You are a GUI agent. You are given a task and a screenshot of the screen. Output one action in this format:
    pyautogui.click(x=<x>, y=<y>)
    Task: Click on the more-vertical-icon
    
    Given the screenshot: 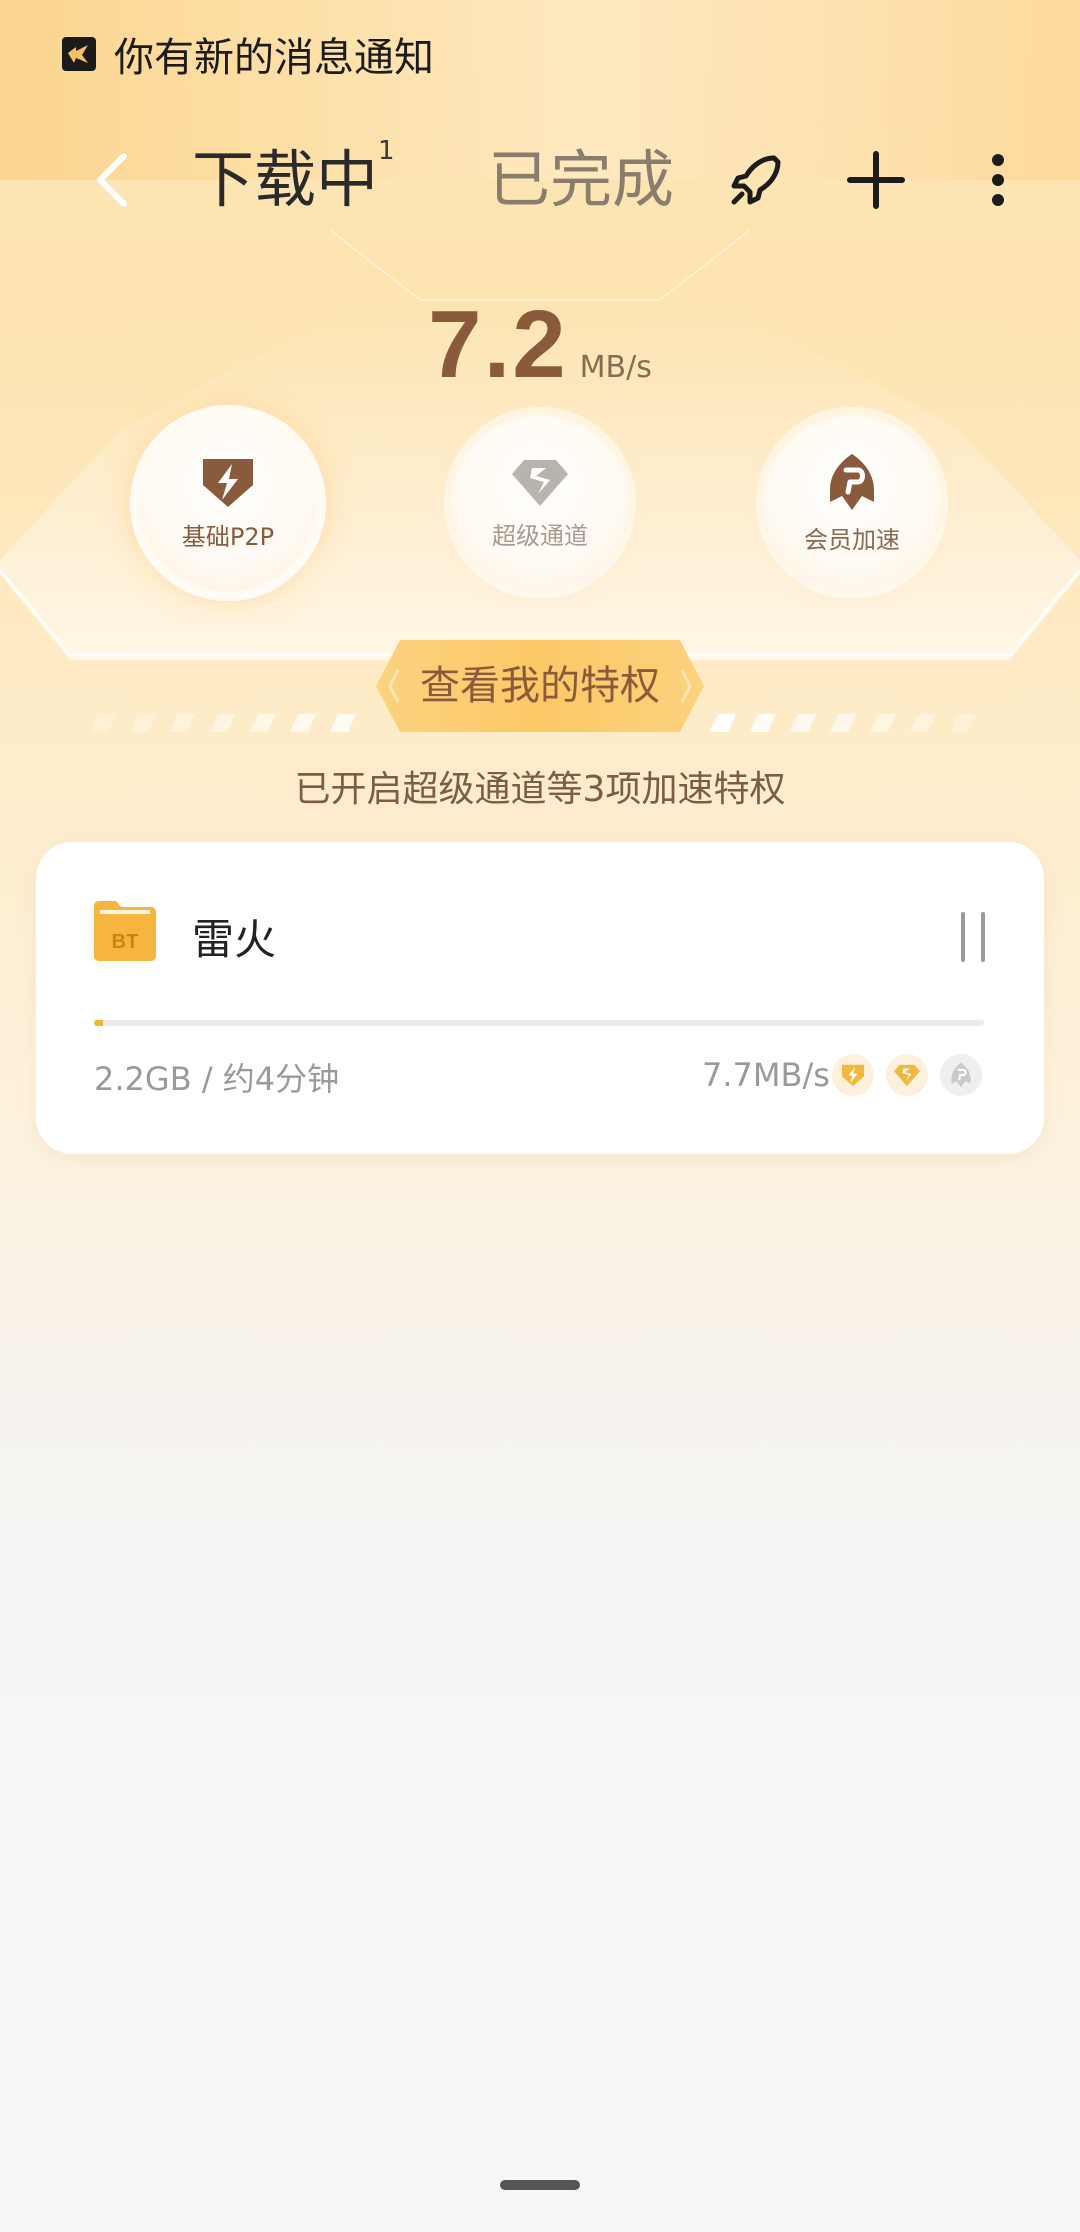 What is the action you would take?
    pyautogui.click(x=998, y=180)
    